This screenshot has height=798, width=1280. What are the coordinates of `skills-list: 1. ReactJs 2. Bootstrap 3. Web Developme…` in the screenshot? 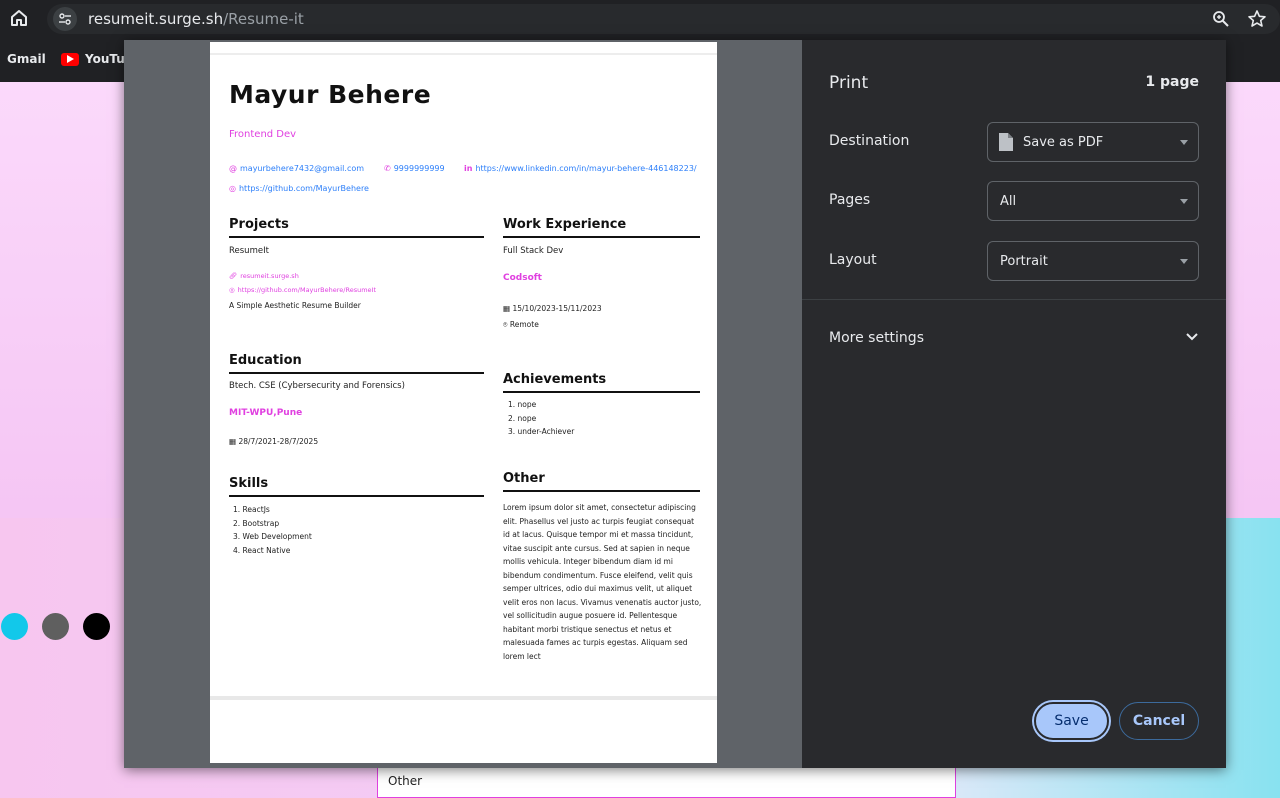 It's located at (272, 532).